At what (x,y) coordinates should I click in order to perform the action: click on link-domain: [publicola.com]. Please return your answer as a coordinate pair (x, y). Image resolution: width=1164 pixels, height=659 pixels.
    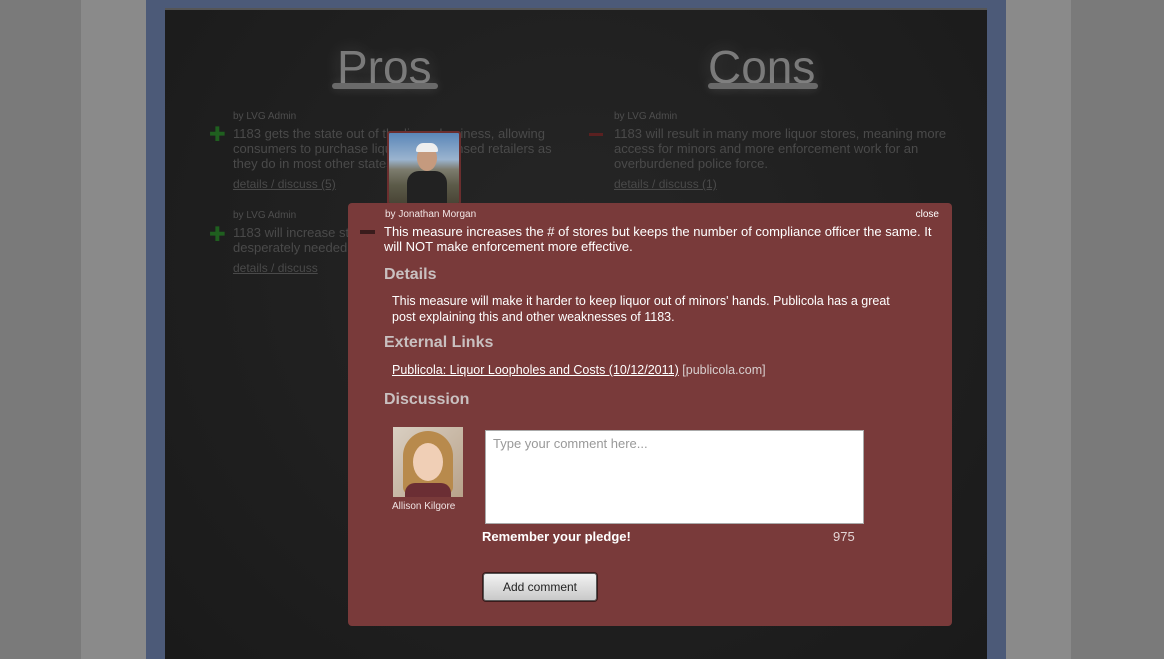
    Looking at the image, I should click on (724, 370).